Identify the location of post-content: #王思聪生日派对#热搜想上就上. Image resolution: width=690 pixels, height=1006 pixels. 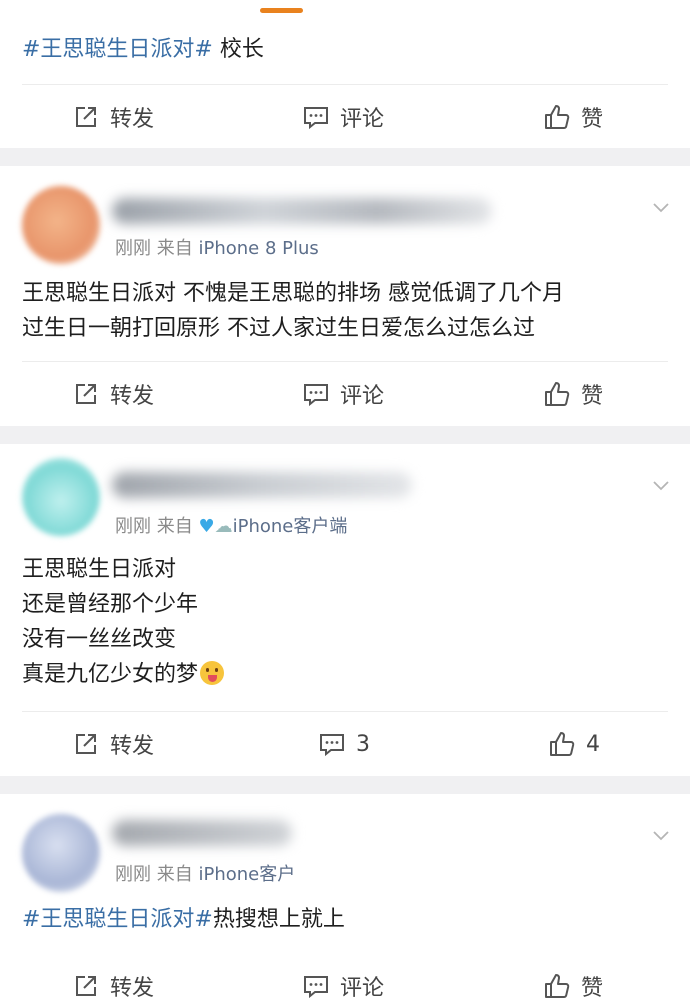
(183, 919).